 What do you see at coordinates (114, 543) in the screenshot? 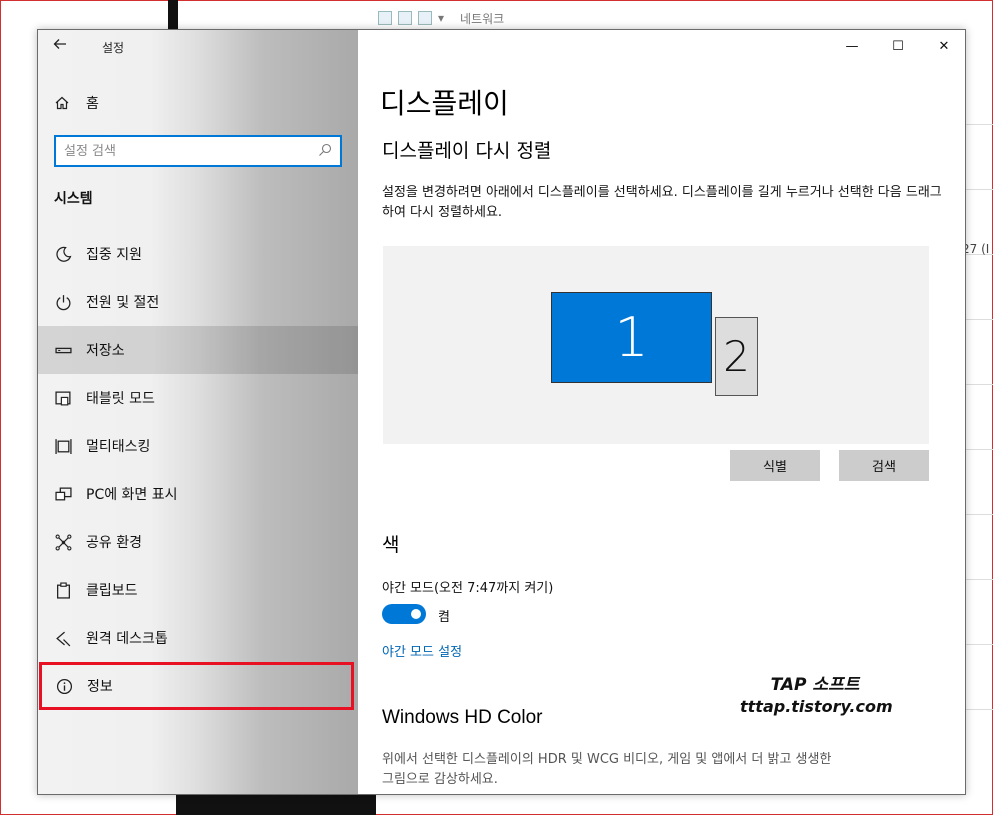
I see `sidebar-item-label: 공유 환경` at bounding box center [114, 543].